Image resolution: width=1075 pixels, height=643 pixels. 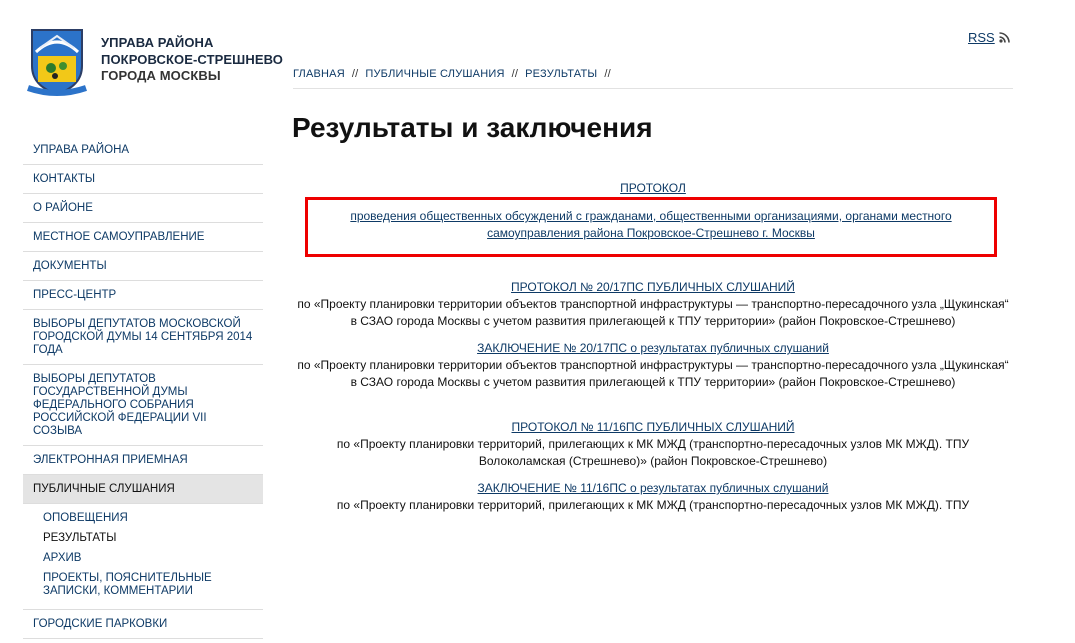 What do you see at coordinates (157, 42) in the screenshot?
I see `site-name-line-1: УПРАВА РАЙОНА` at bounding box center [157, 42].